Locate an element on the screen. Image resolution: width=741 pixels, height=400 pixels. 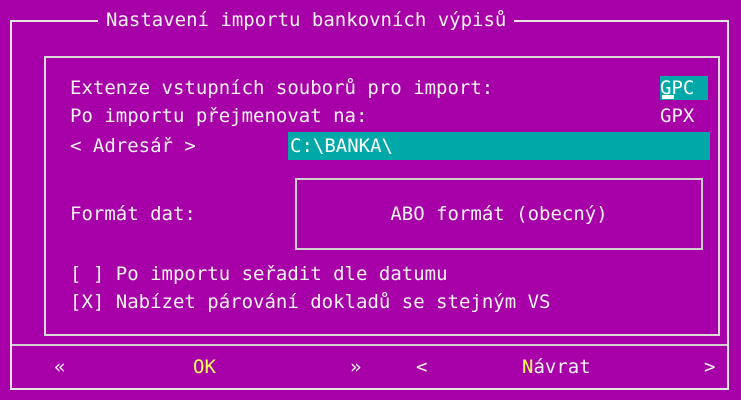
back-label: Návrat is located at coordinates (556, 367).